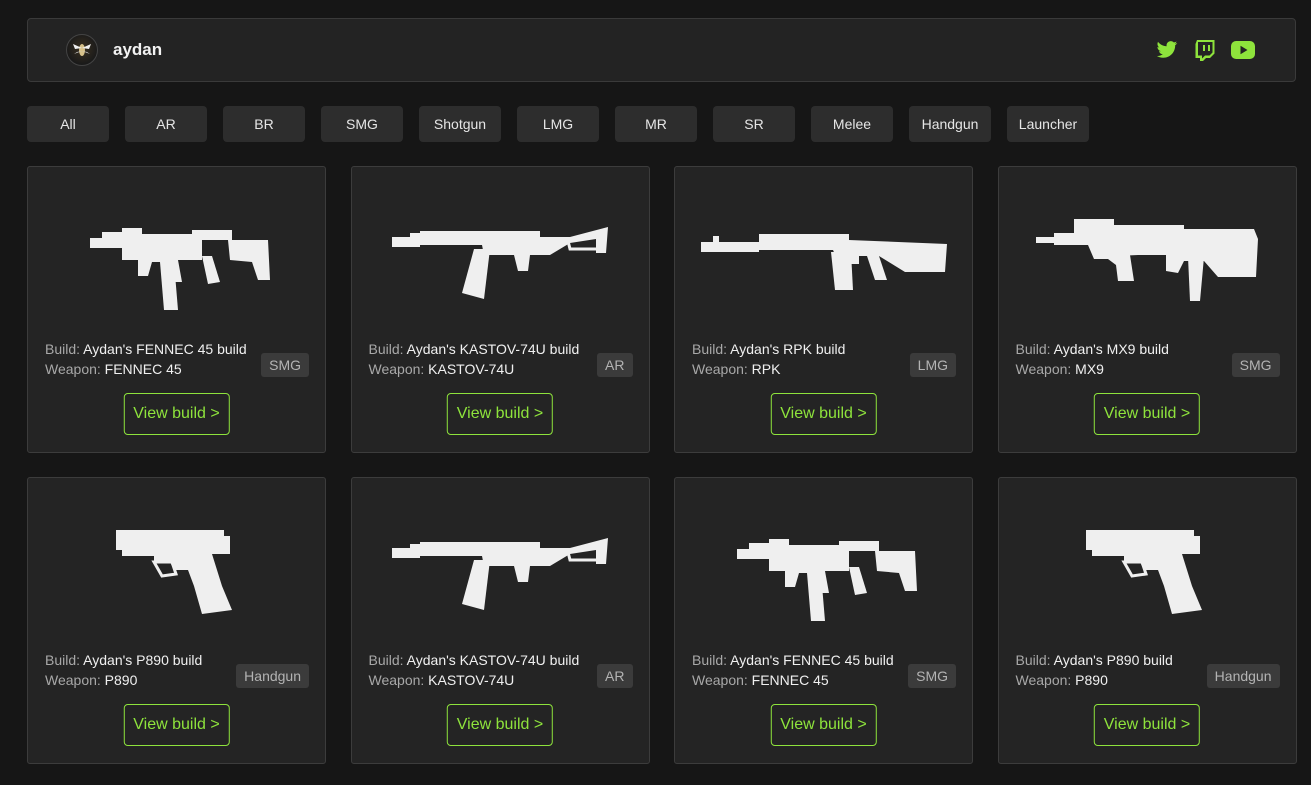  I want to click on filter-smg: SMG, so click(362, 124).